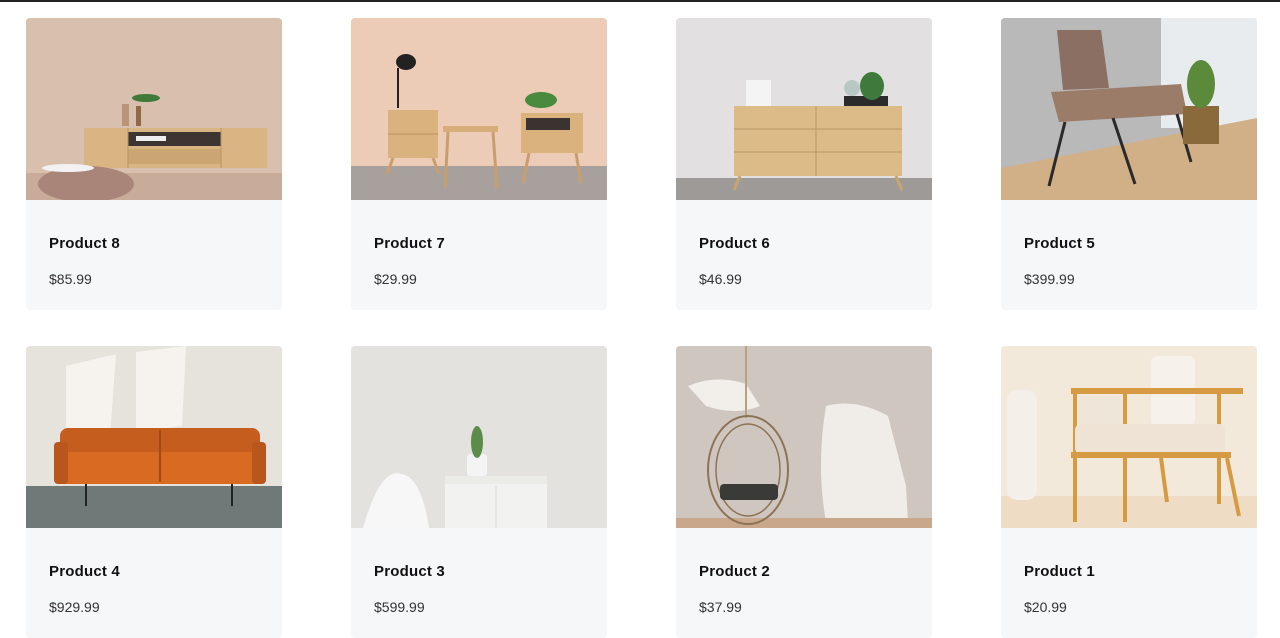 The width and height of the screenshot is (1280, 638). I want to click on hanging-chair-photo, so click(804, 437).